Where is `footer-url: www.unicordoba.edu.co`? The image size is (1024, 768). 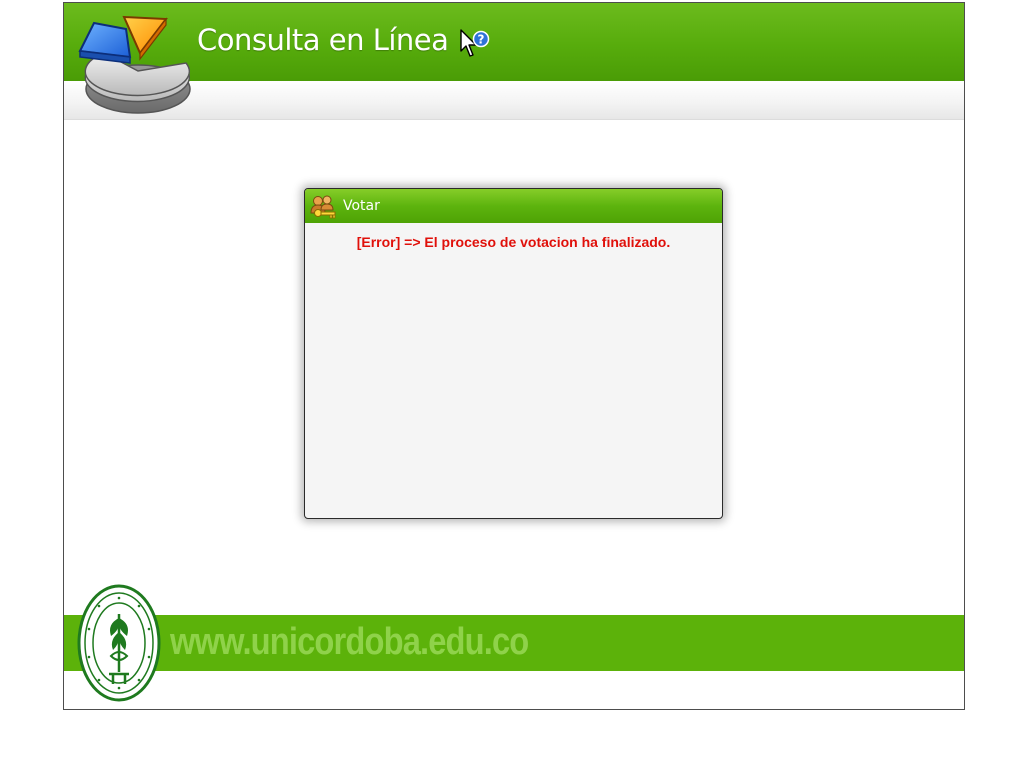
footer-url: www.unicordoba.edu.co is located at coordinates (349, 642).